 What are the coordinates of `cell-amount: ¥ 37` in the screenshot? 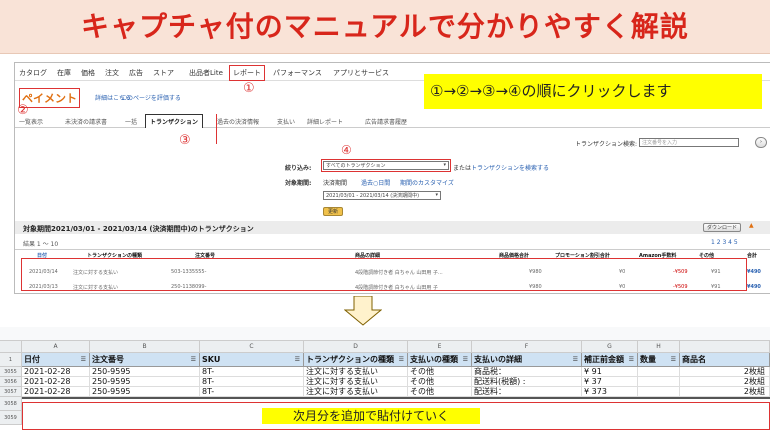 It's located at (610, 382).